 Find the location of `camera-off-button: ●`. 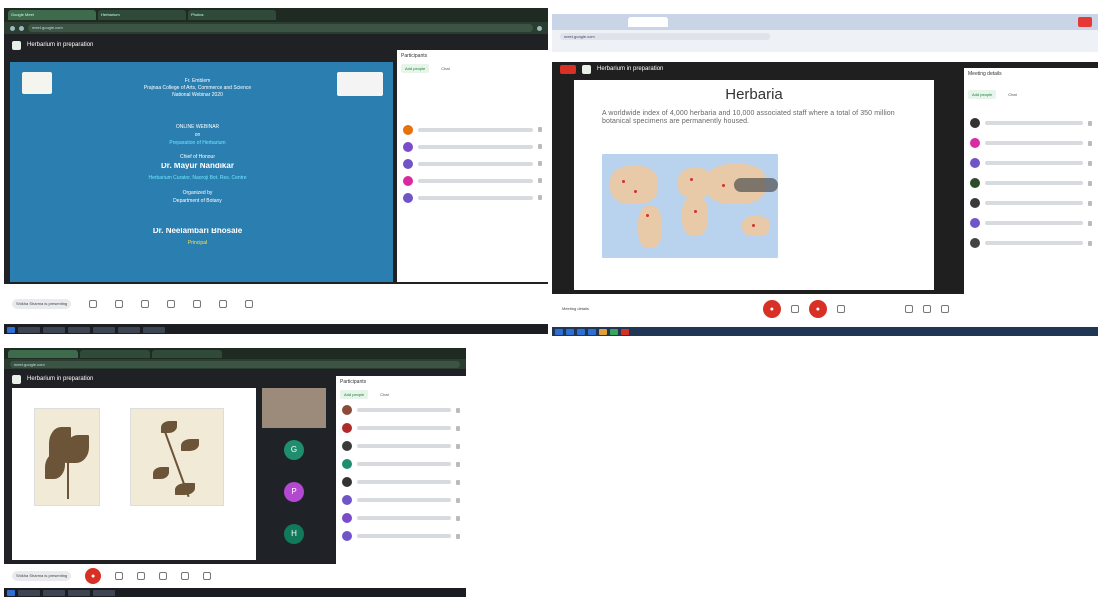

camera-off-button: ● is located at coordinates (817, 309).